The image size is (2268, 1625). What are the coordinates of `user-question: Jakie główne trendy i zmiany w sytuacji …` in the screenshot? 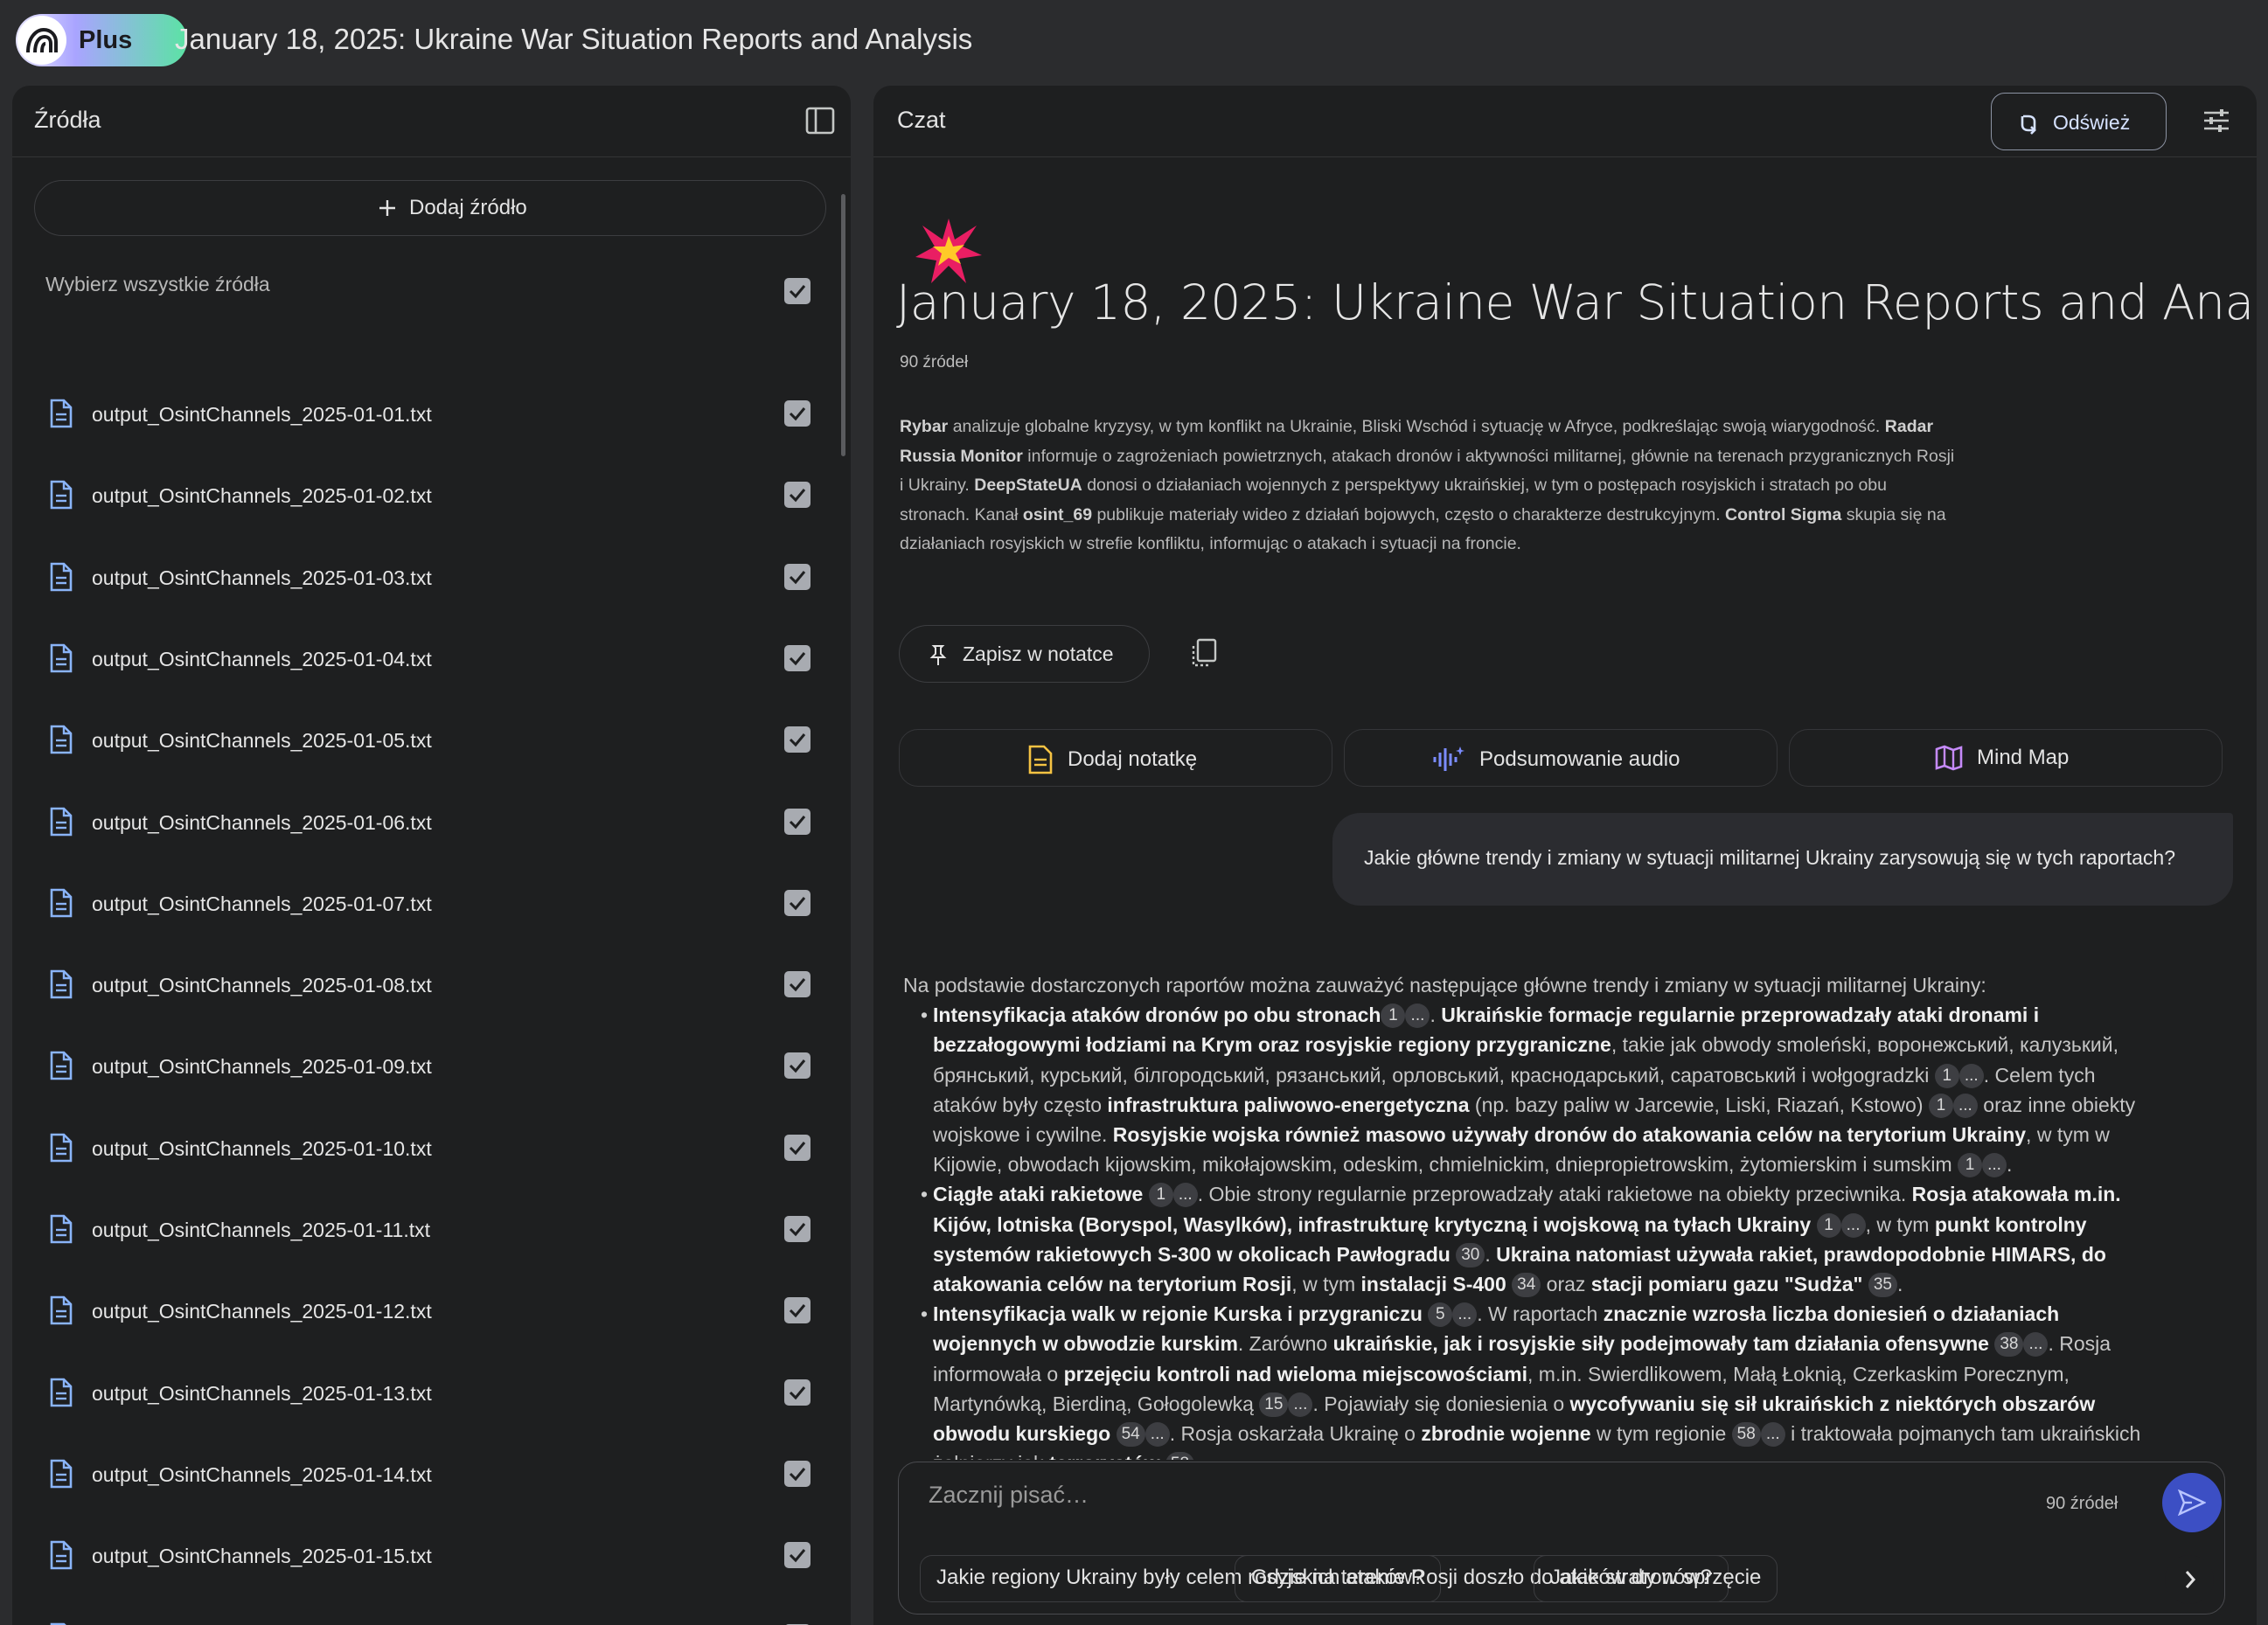 It's located at (1770, 857).